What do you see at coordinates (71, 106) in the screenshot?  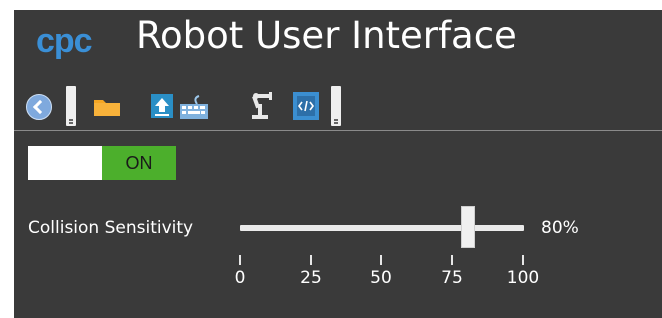 I see `toolbar-grip-left` at bounding box center [71, 106].